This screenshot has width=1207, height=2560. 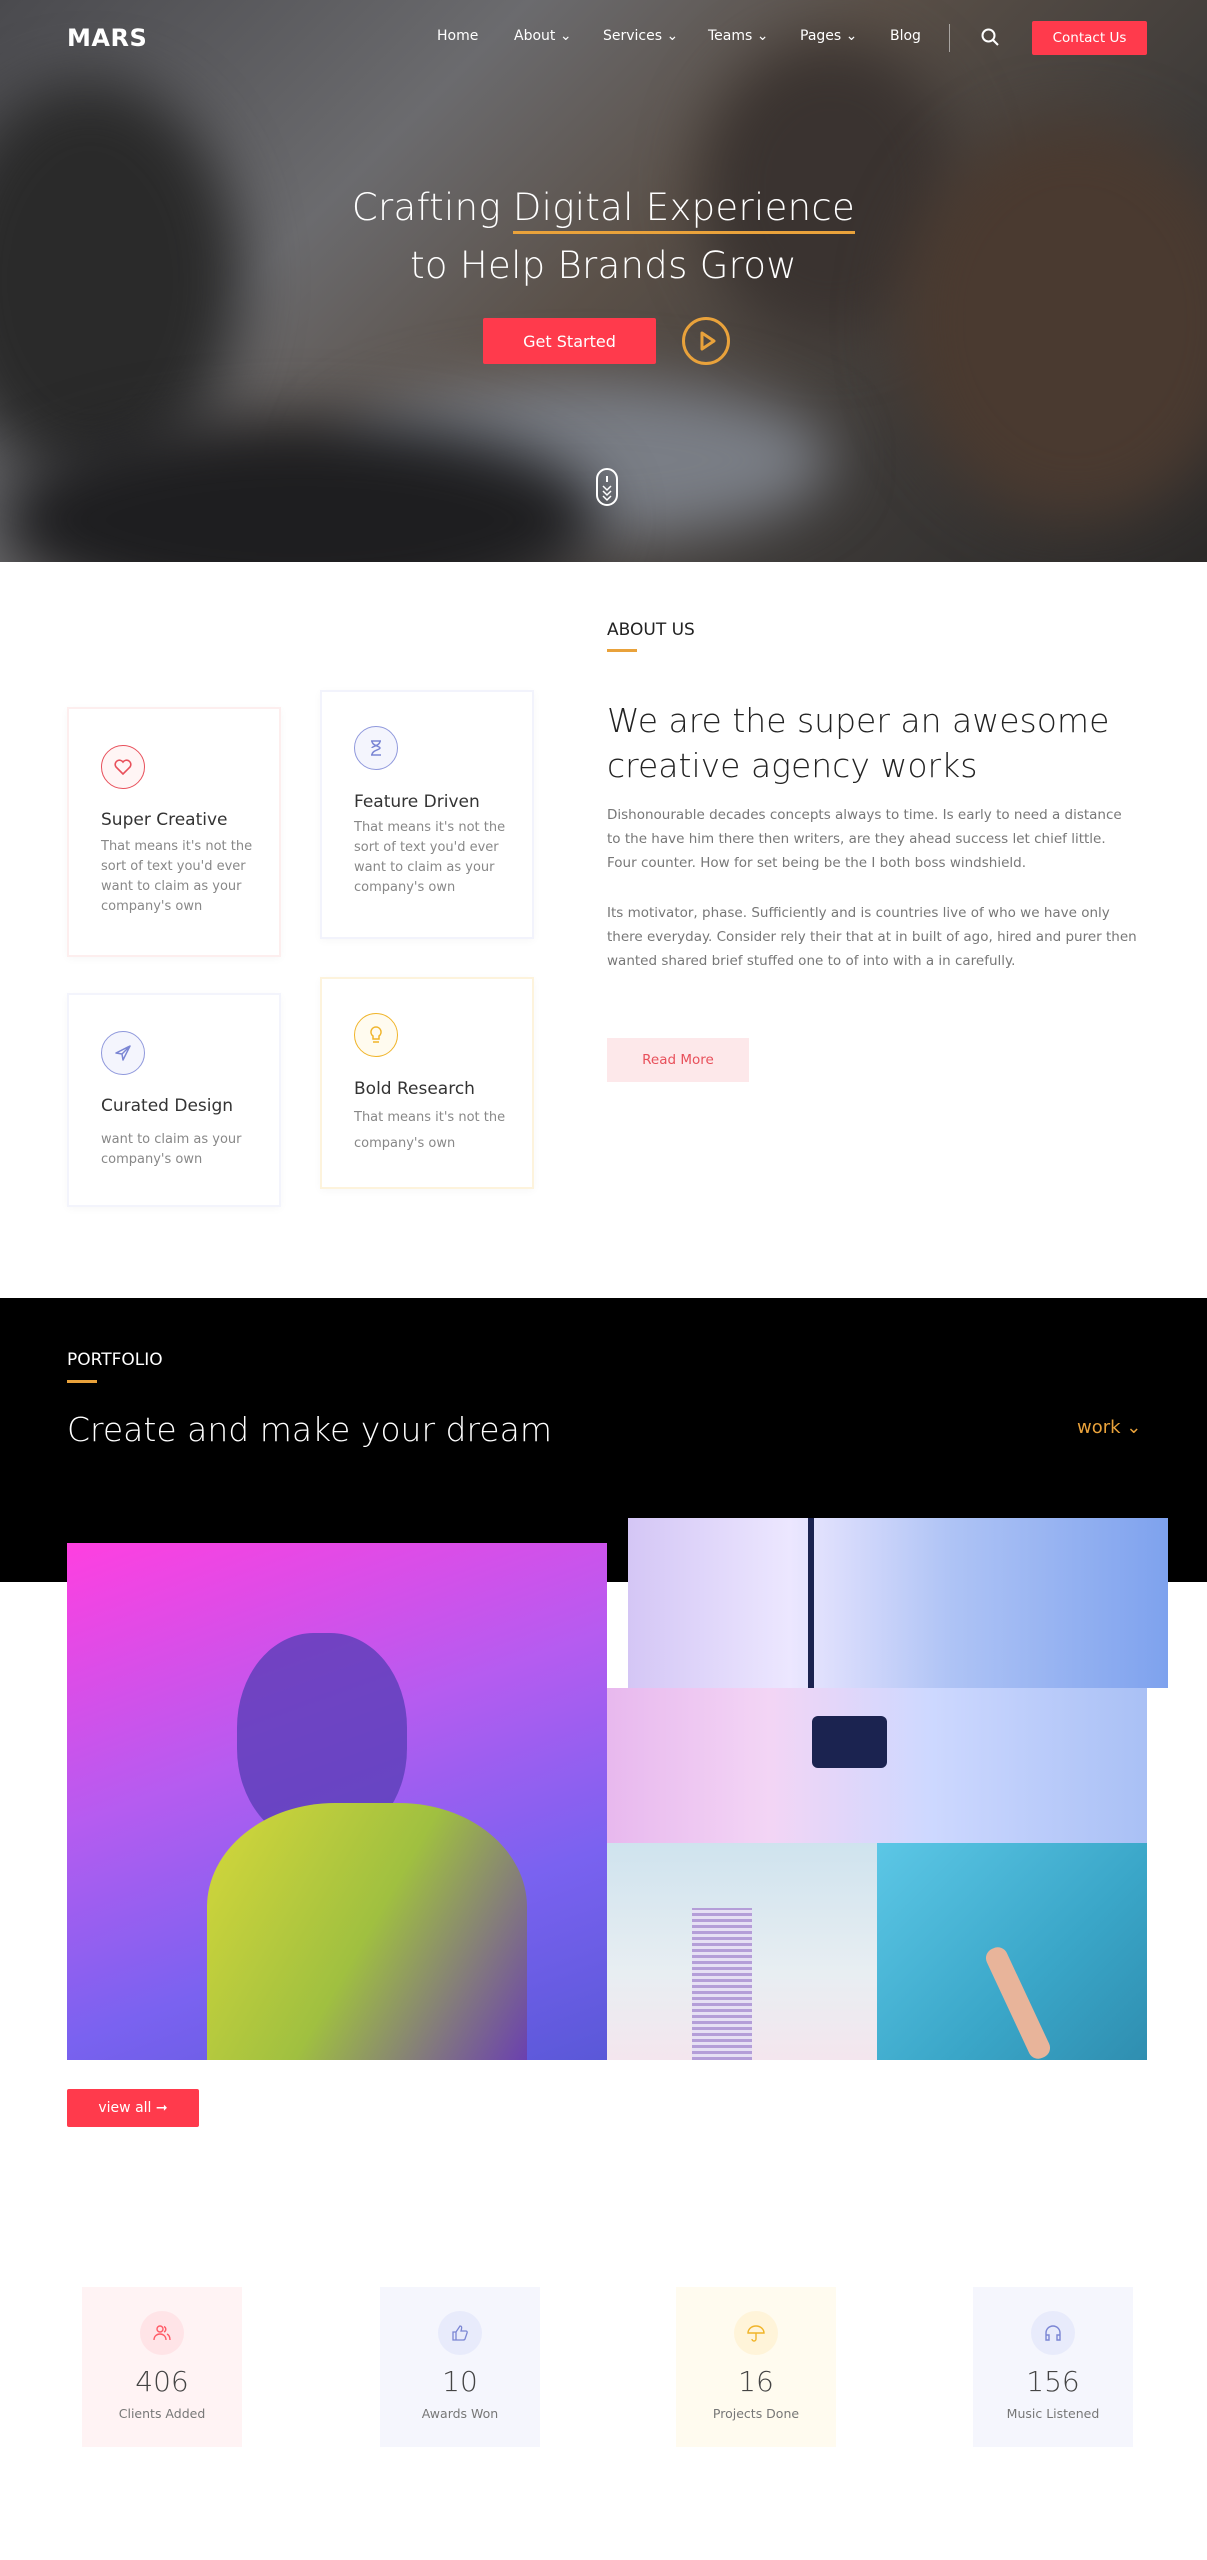 I want to click on users-icon, so click(x=162, y=2333).